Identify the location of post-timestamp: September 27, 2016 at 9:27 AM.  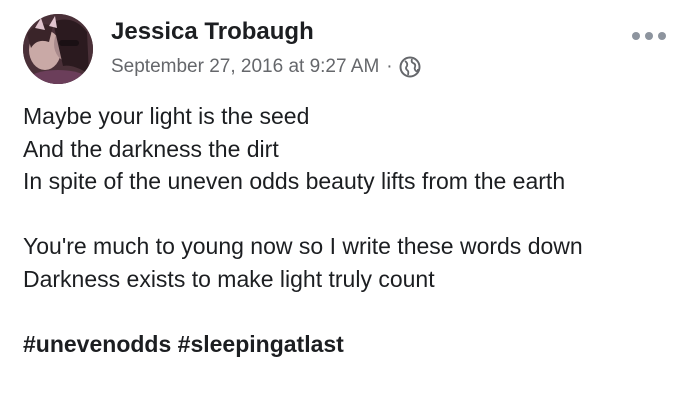
(245, 67).